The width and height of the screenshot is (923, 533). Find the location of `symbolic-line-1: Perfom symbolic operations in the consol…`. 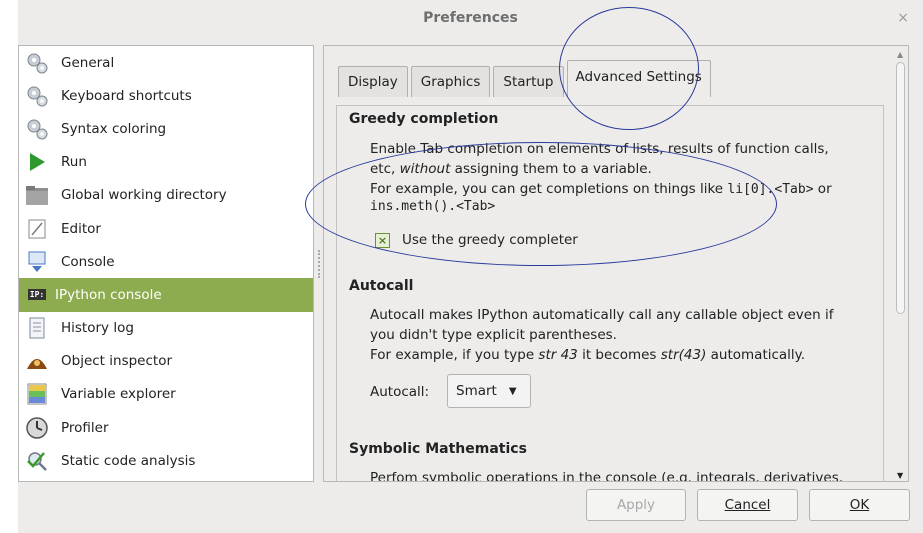

symbolic-line-1: Perfom symbolic operations in the consol… is located at coordinates (607, 476).